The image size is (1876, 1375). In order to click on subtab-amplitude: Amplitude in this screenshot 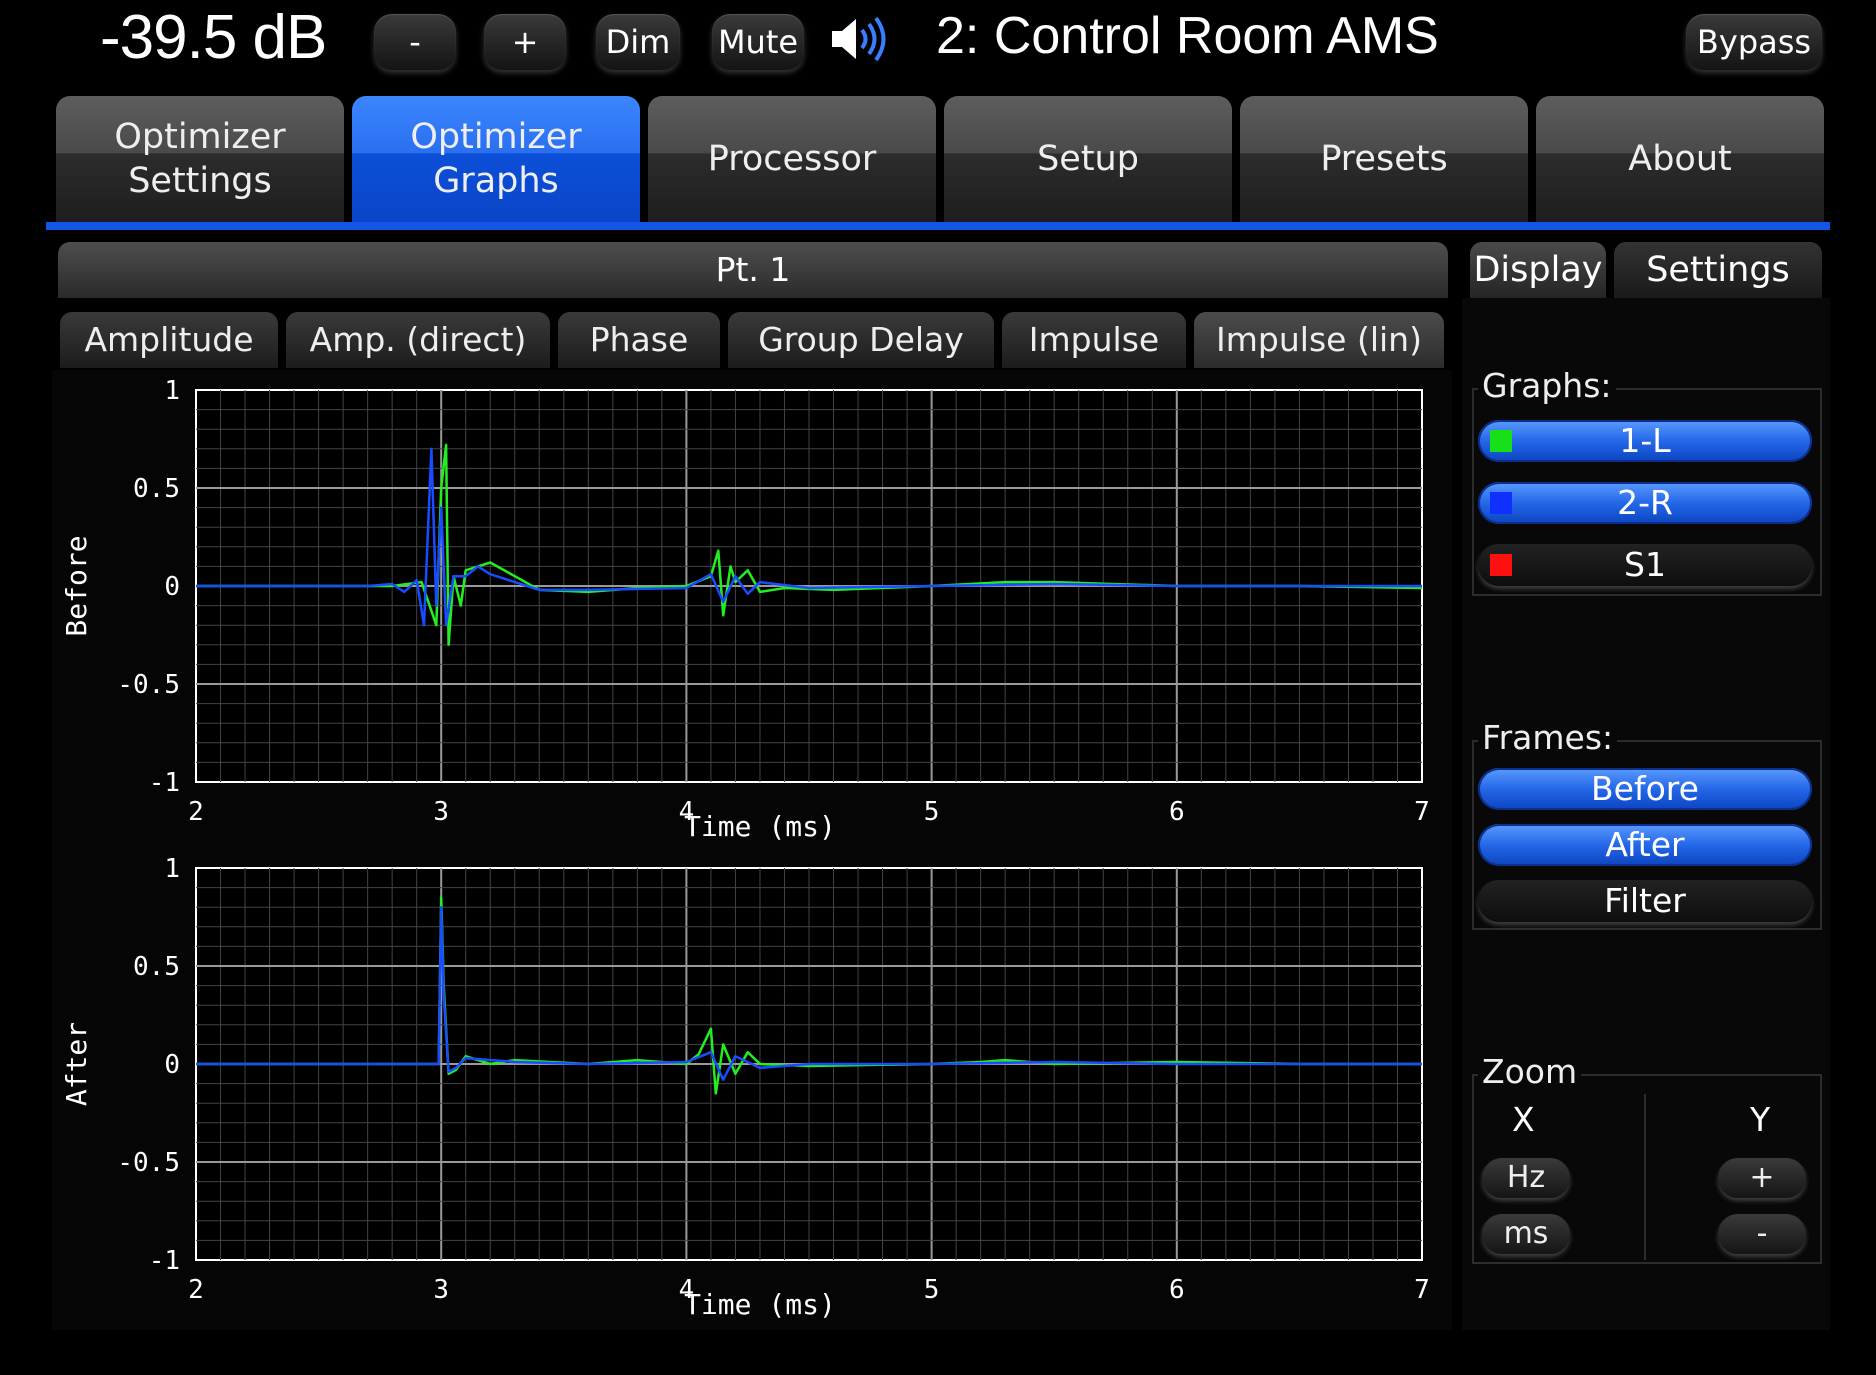, I will do `click(169, 340)`.